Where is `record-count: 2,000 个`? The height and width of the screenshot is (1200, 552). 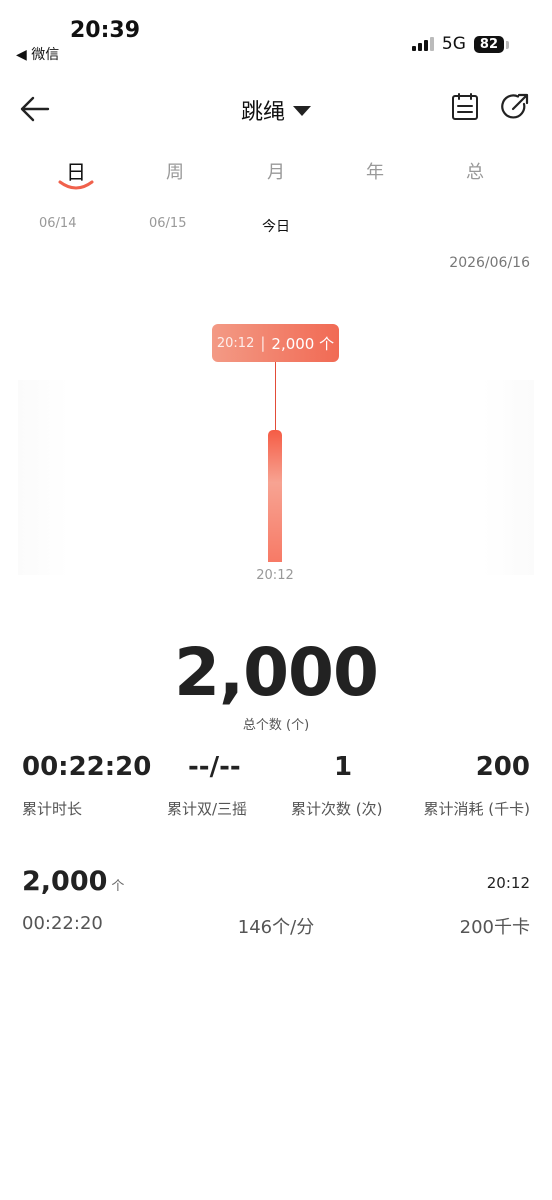 record-count: 2,000 个 is located at coordinates (73, 881).